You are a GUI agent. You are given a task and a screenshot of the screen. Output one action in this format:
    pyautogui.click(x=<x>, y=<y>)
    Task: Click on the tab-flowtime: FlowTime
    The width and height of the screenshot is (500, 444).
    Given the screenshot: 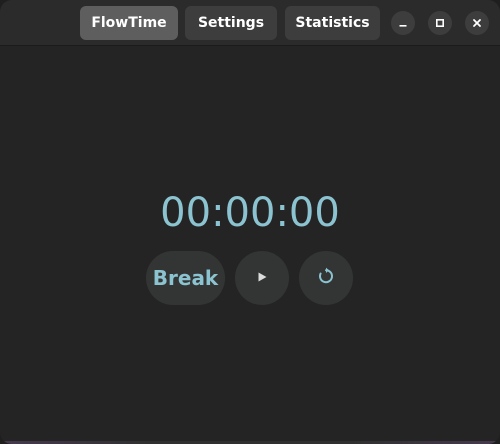 What is the action you would take?
    pyautogui.click(x=129, y=23)
    